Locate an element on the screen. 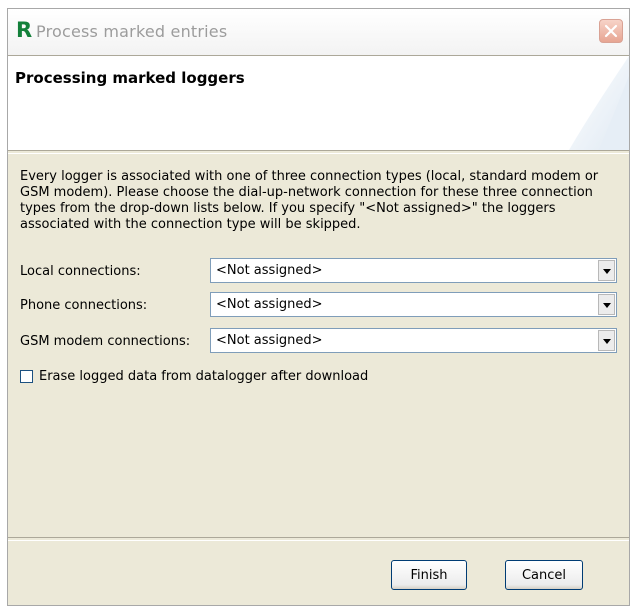 The height and width of the screenshot is (610, 633). close-icon is located at coordinates (611, 31).